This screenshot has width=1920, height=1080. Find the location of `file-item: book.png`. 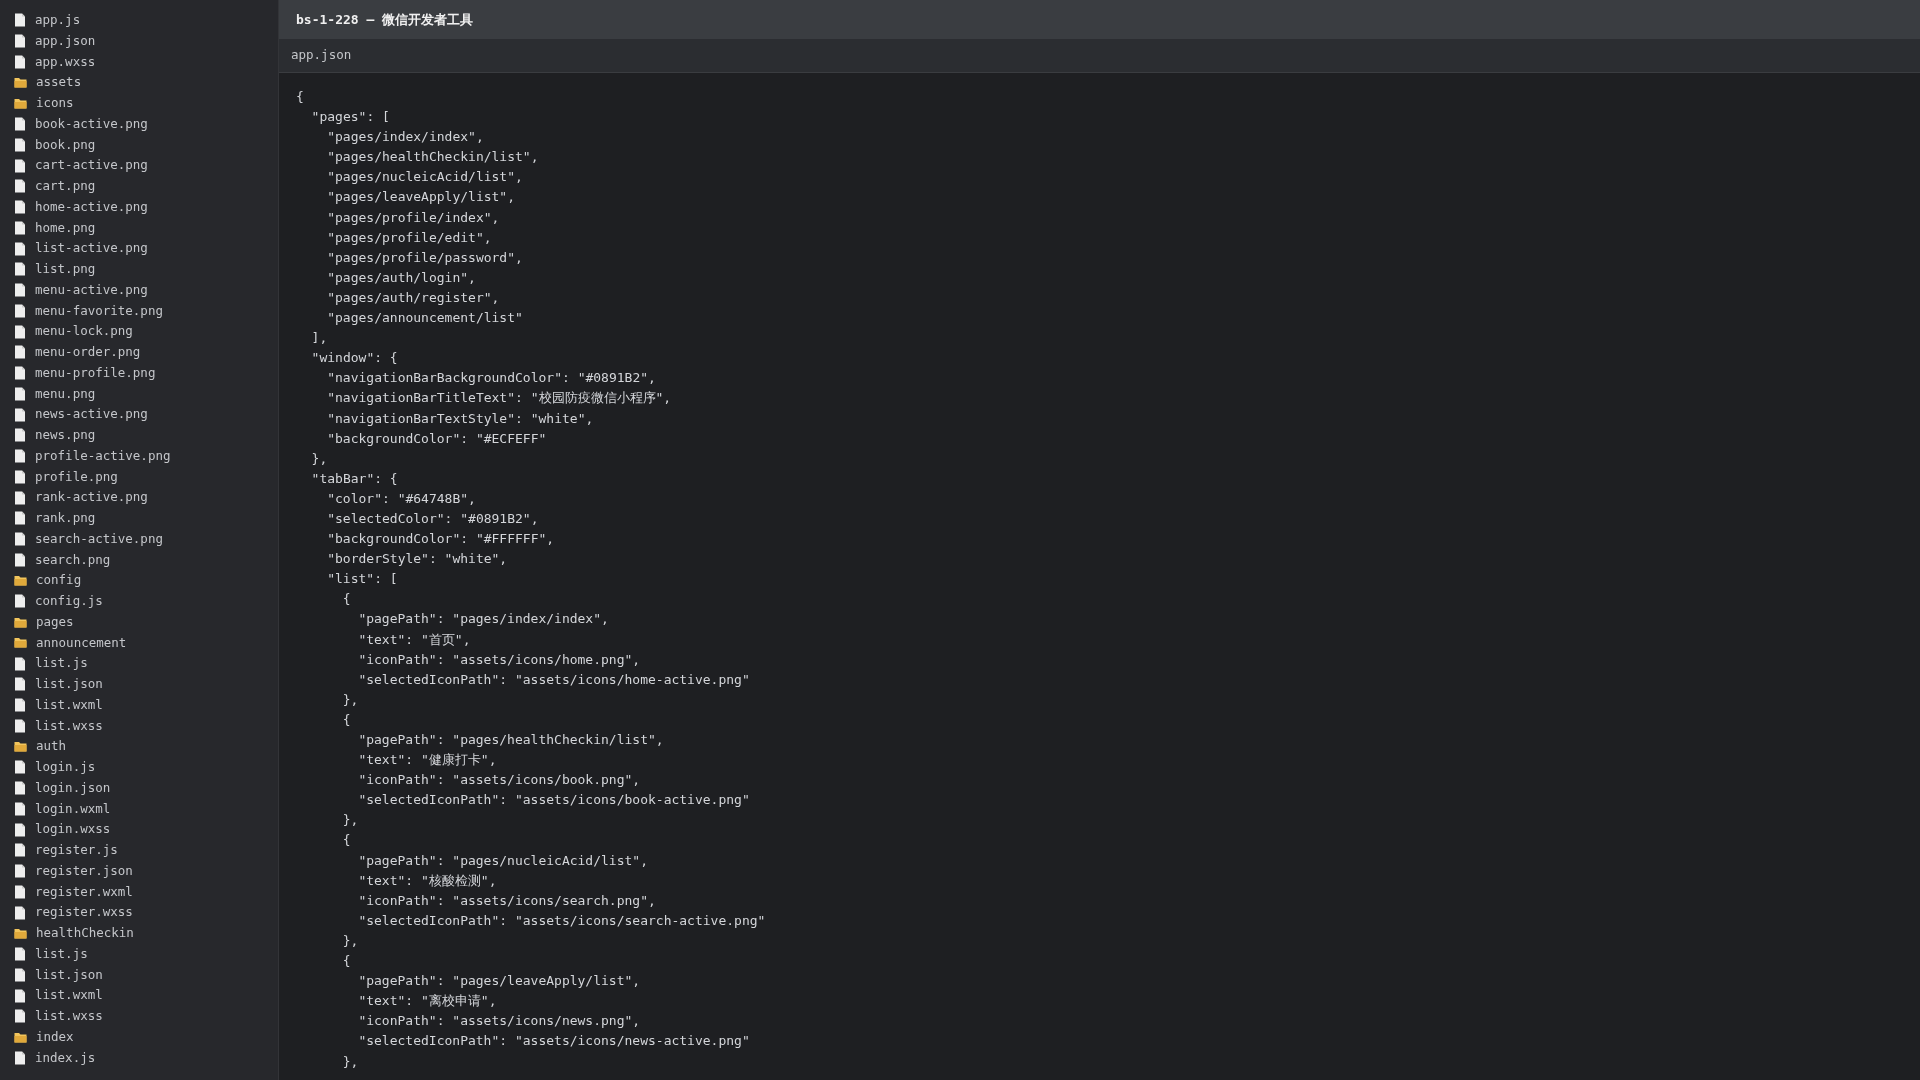

file-item: book.png is located at coordinates (65, 145).